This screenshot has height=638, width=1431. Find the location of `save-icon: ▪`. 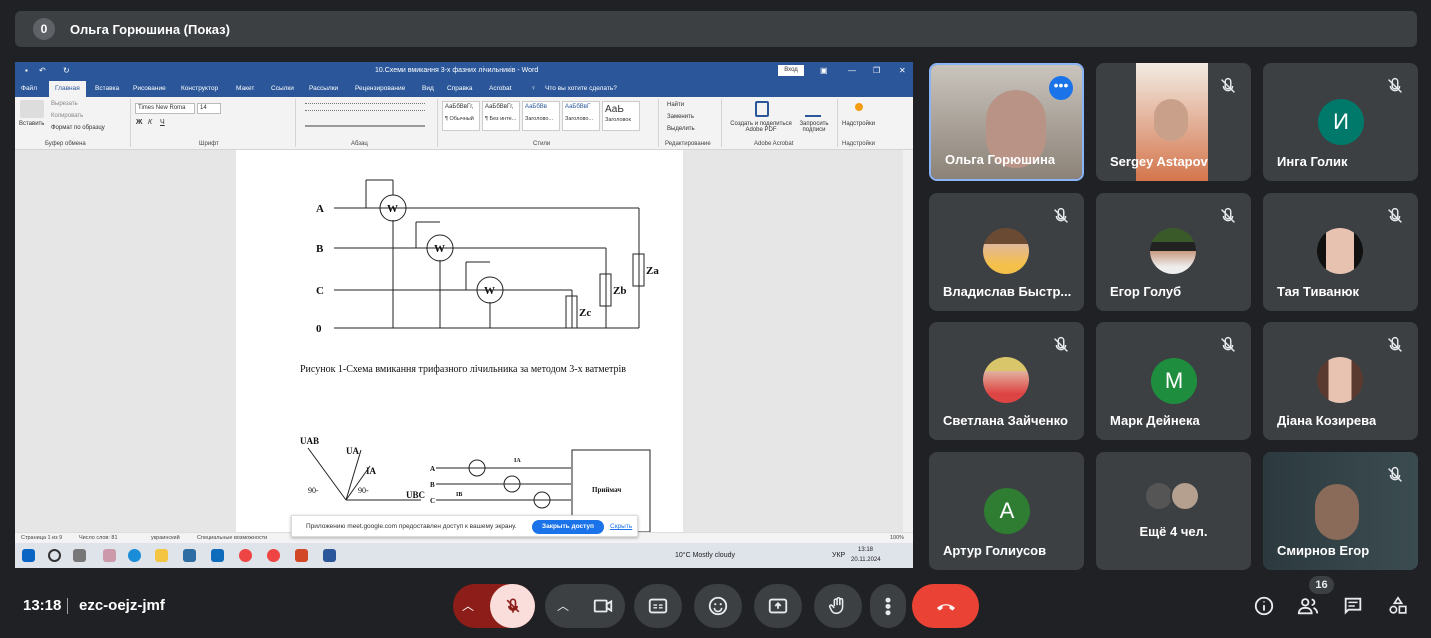

save-icon: ▪ is located at coordinates (26, 70).